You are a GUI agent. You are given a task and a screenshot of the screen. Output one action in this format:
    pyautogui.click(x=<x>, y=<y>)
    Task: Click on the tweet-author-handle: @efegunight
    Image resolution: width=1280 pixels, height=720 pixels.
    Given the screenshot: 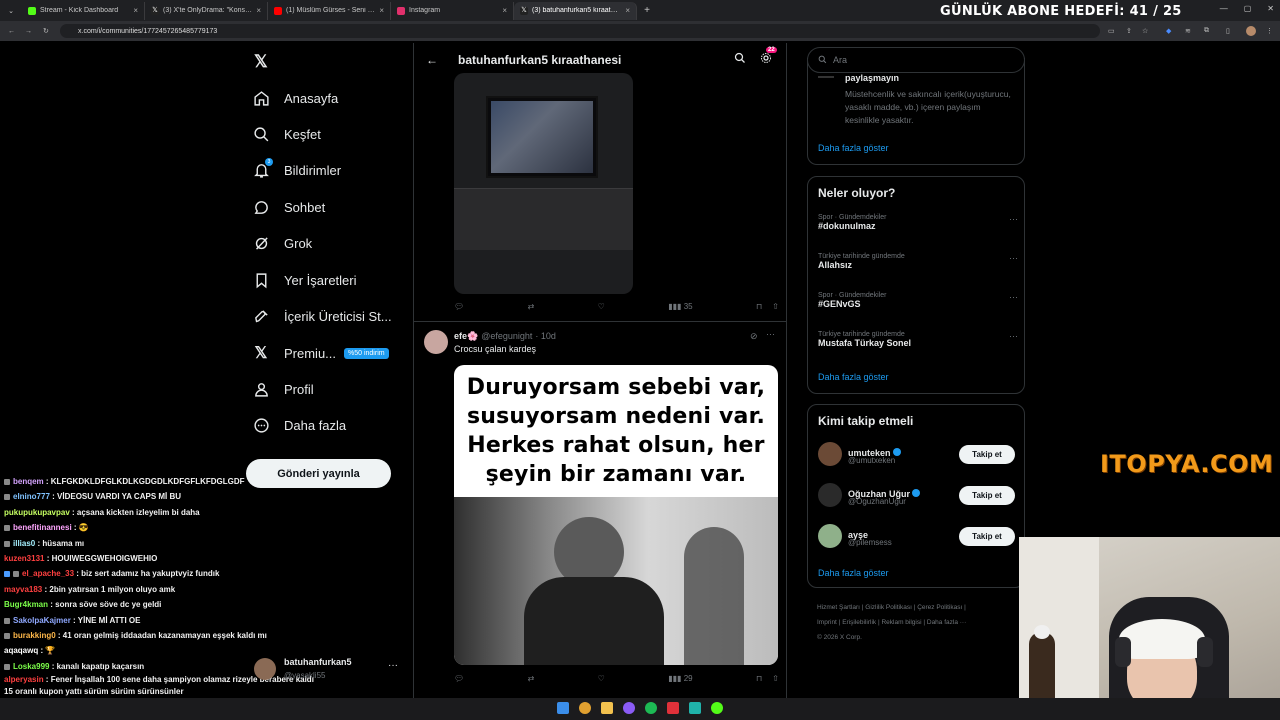 What is the action you would take?
    pyautogui.click(x=506, y=336)
    